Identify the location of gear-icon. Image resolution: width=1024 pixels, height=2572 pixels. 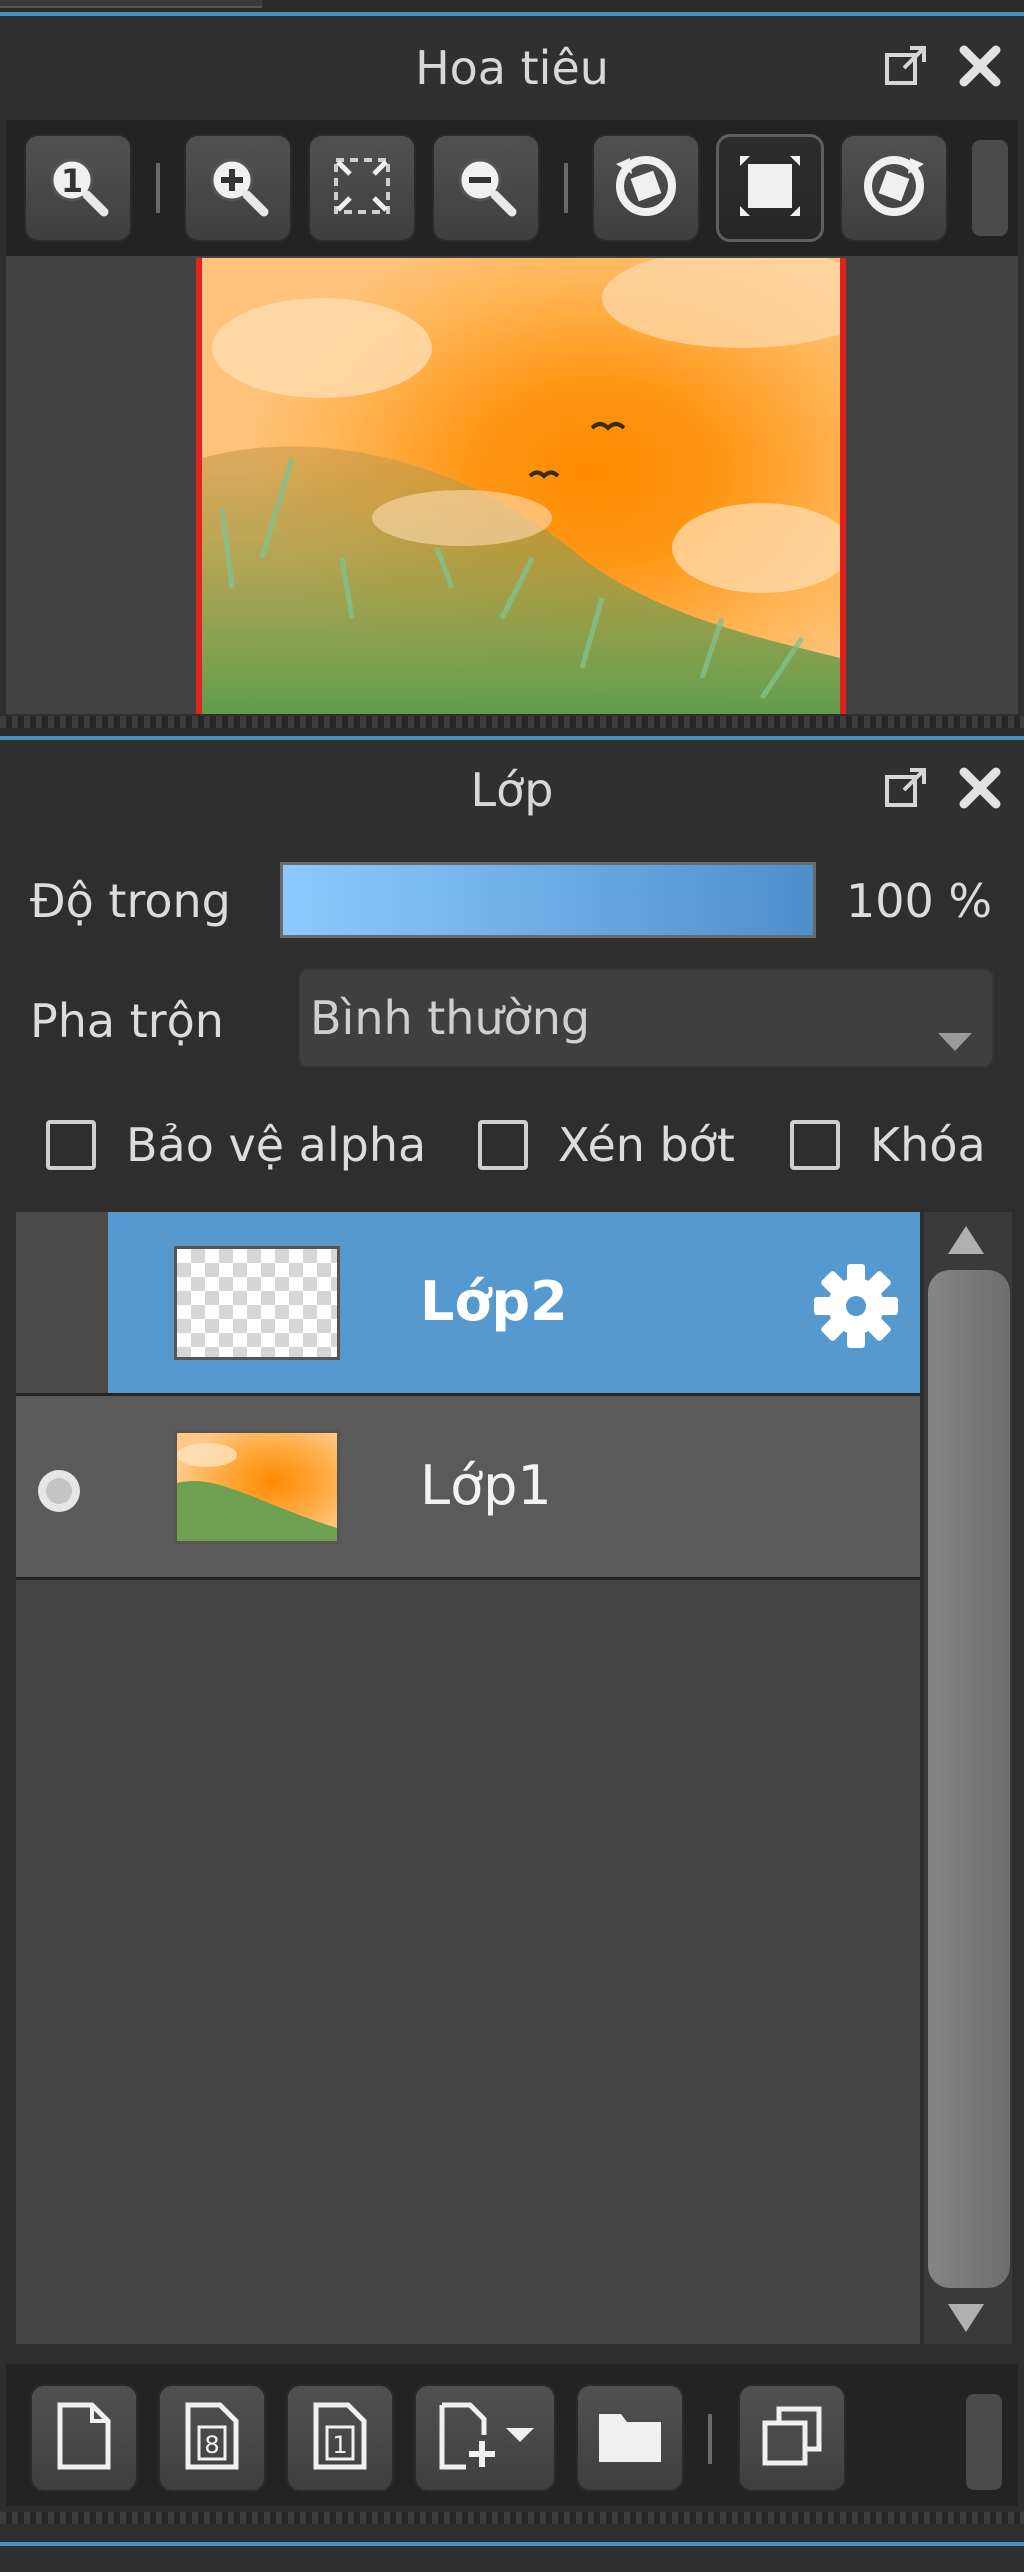
(856, 1308).